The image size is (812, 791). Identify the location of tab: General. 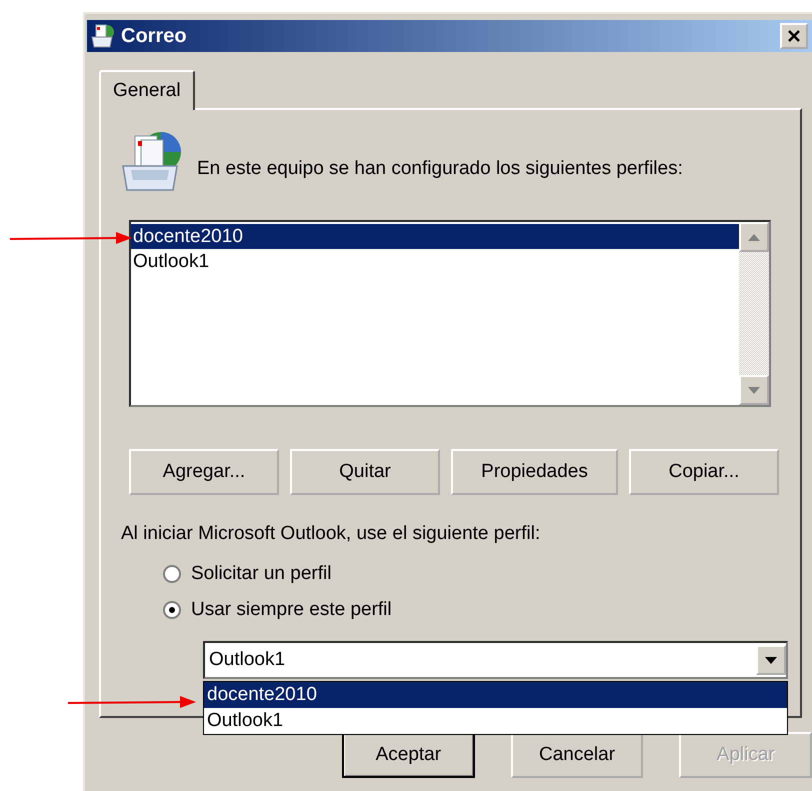
(147, 90).